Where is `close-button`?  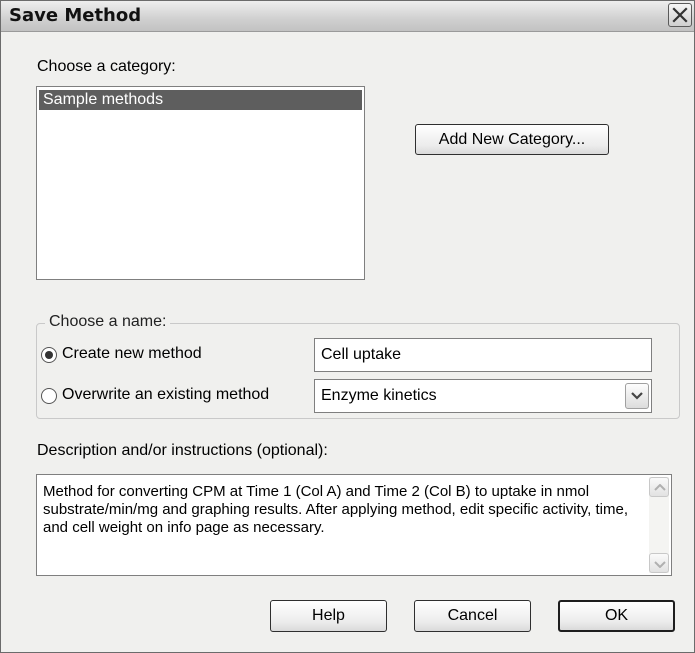 close-button is located at coordinates (680, 15).